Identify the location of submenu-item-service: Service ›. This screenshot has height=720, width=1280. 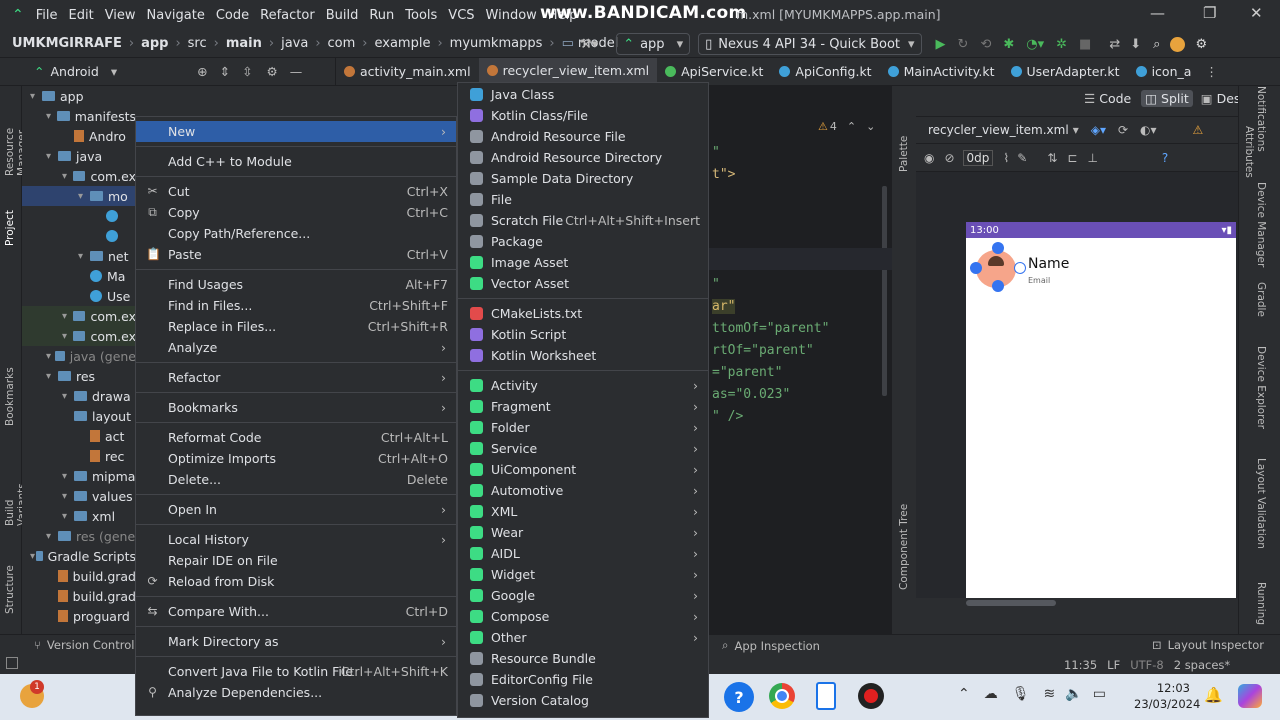
(583, 448).